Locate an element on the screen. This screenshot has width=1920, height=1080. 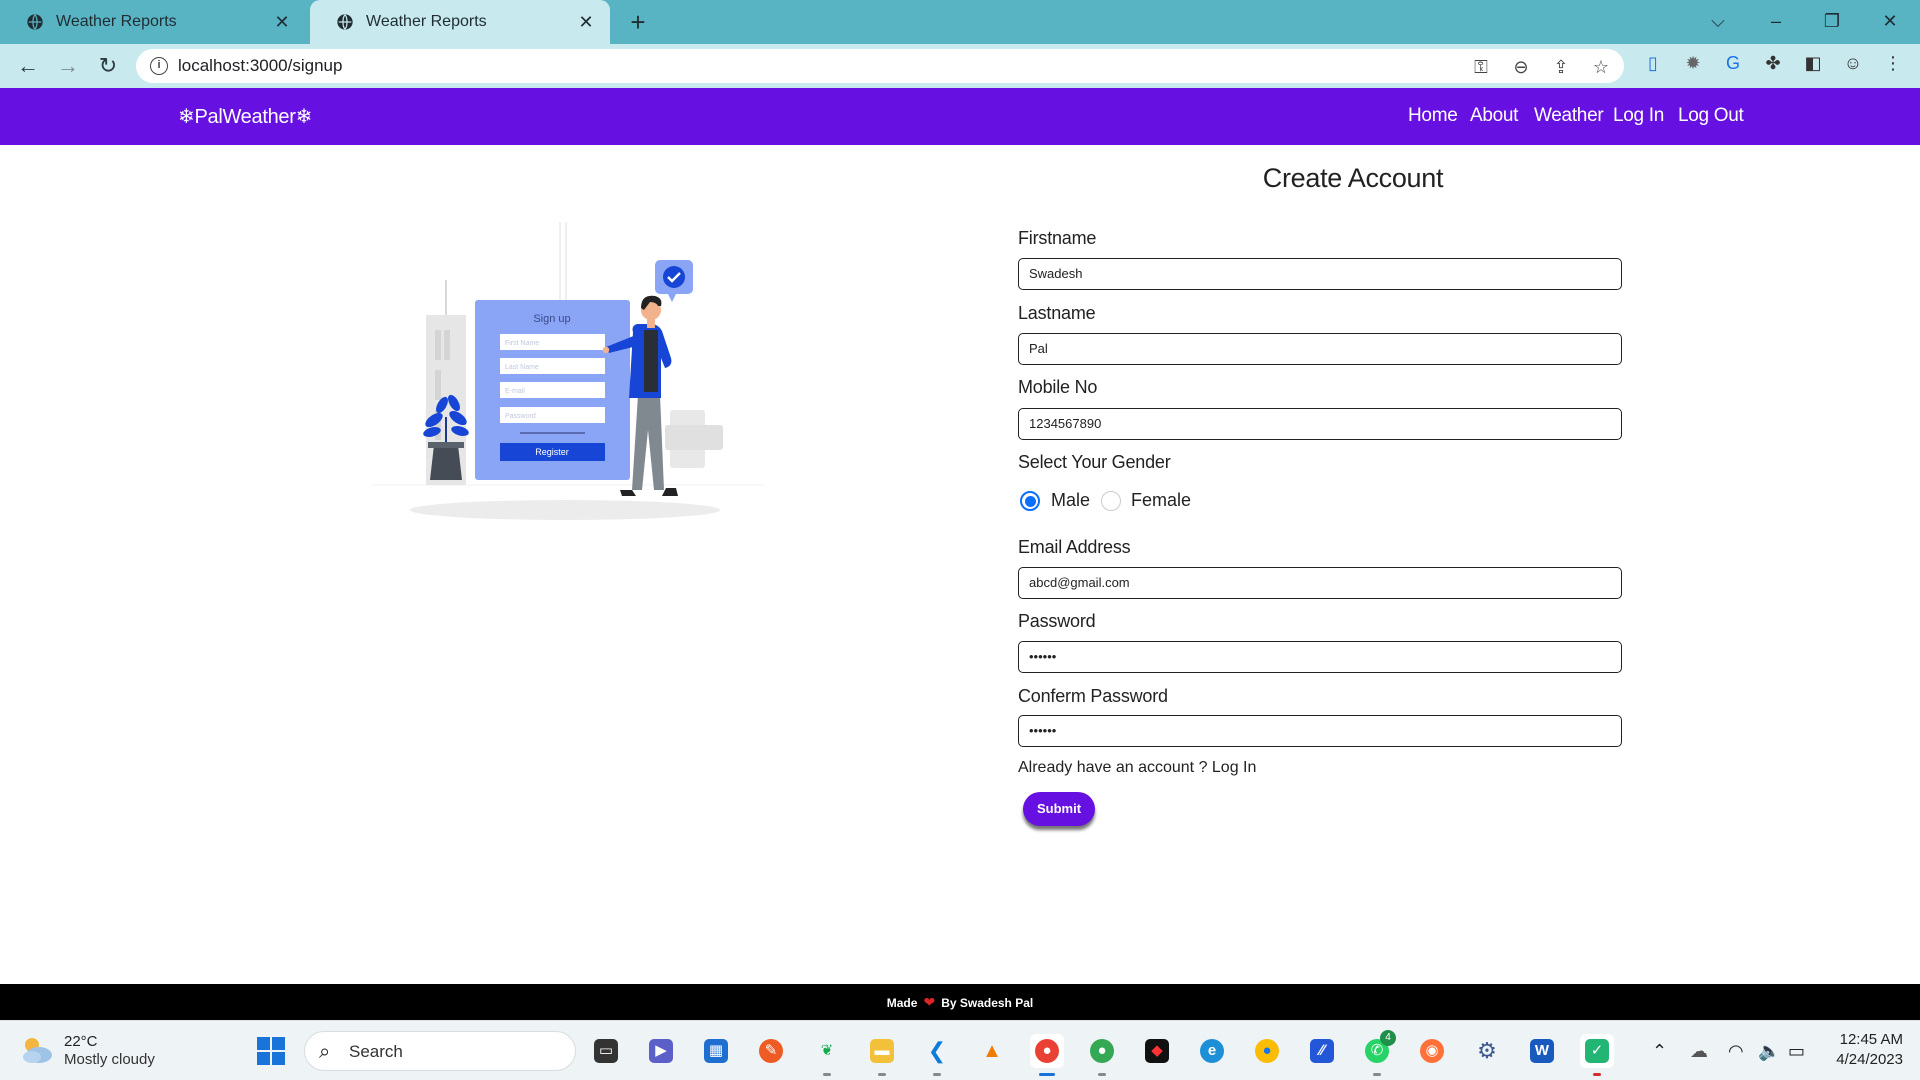
reload-icon: ↻ is located at coordinates (108, 66).